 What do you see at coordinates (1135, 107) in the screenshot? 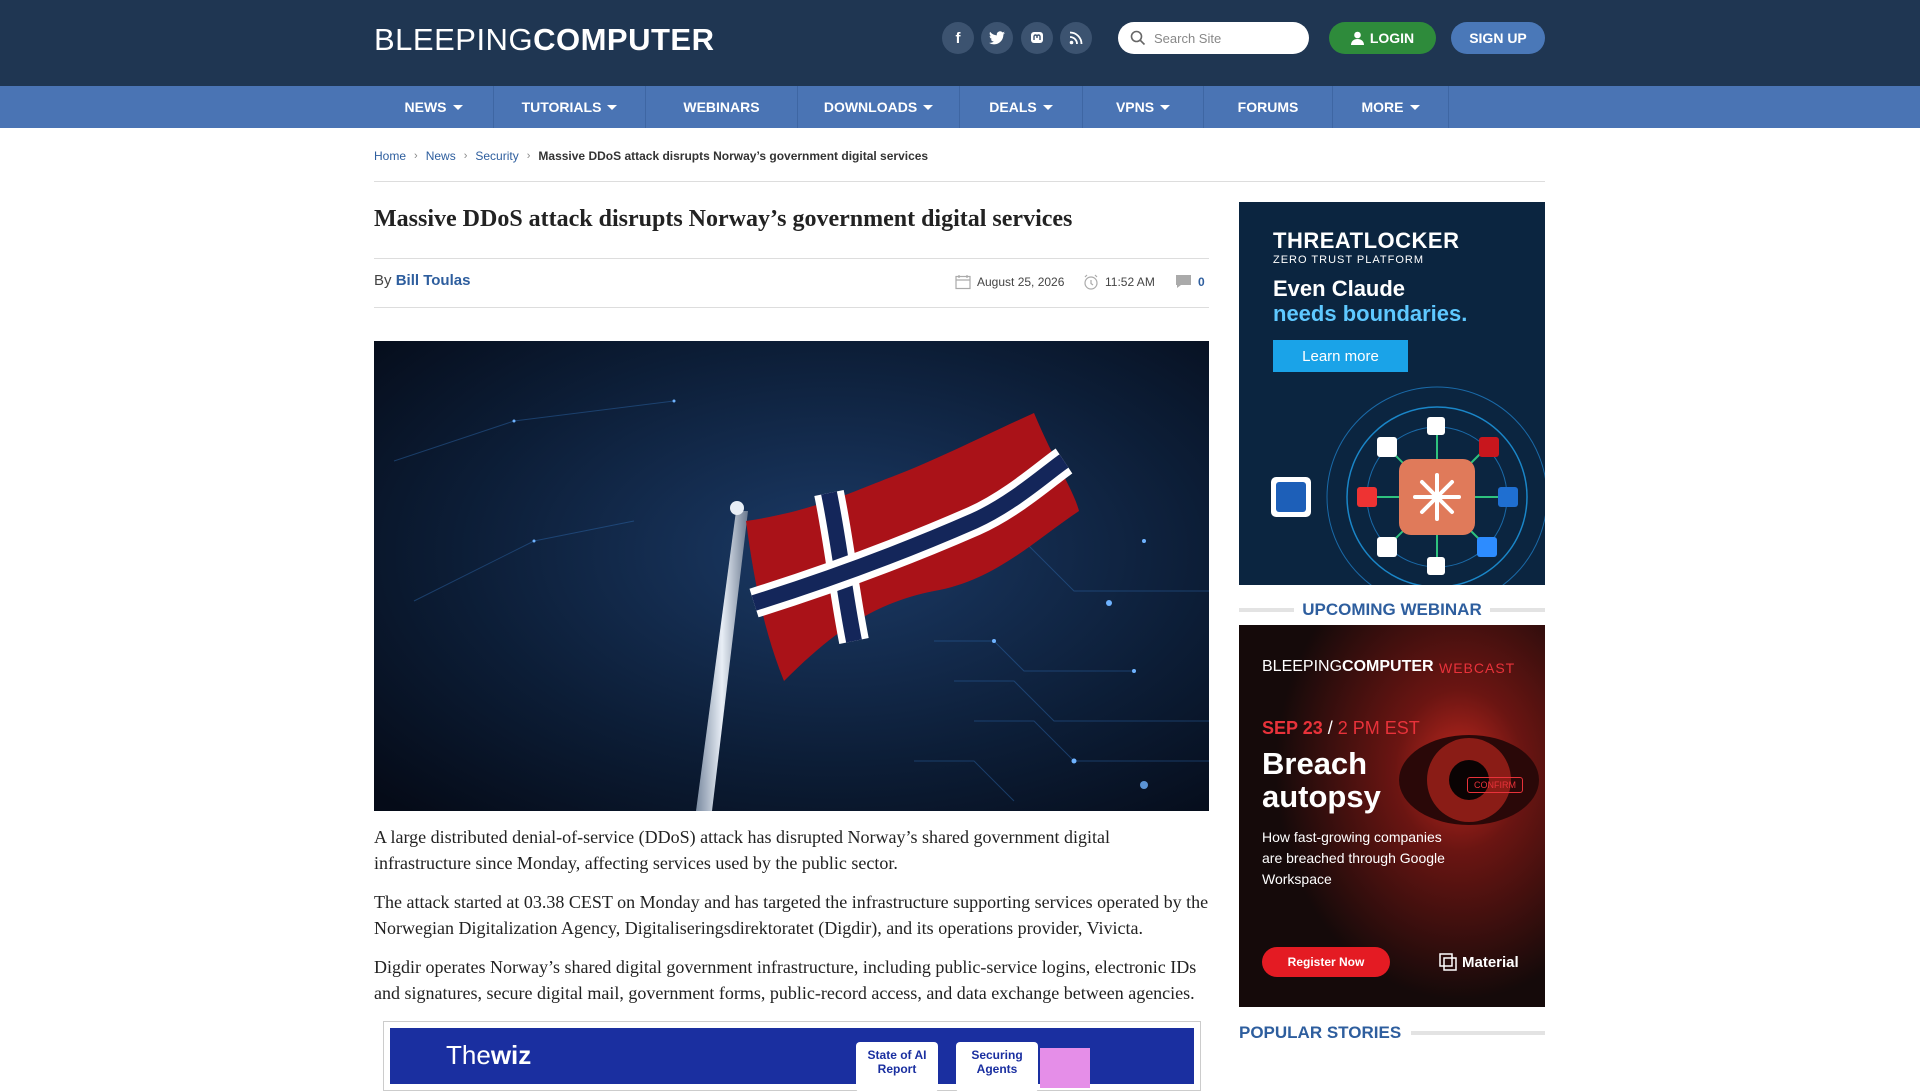
I see `nav-vpns-label: VPNS` at bounding box center [1135, 107].